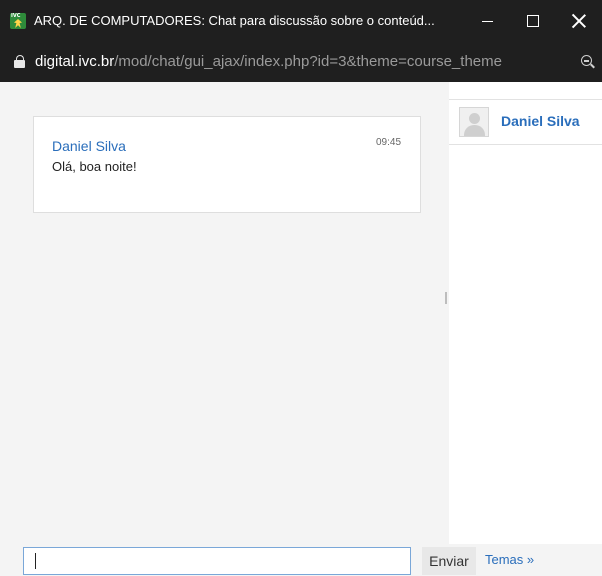  Describe the element at coordinates (75, 61) in the screenshot. I see `url-host: digital.ivc.br` at that location.